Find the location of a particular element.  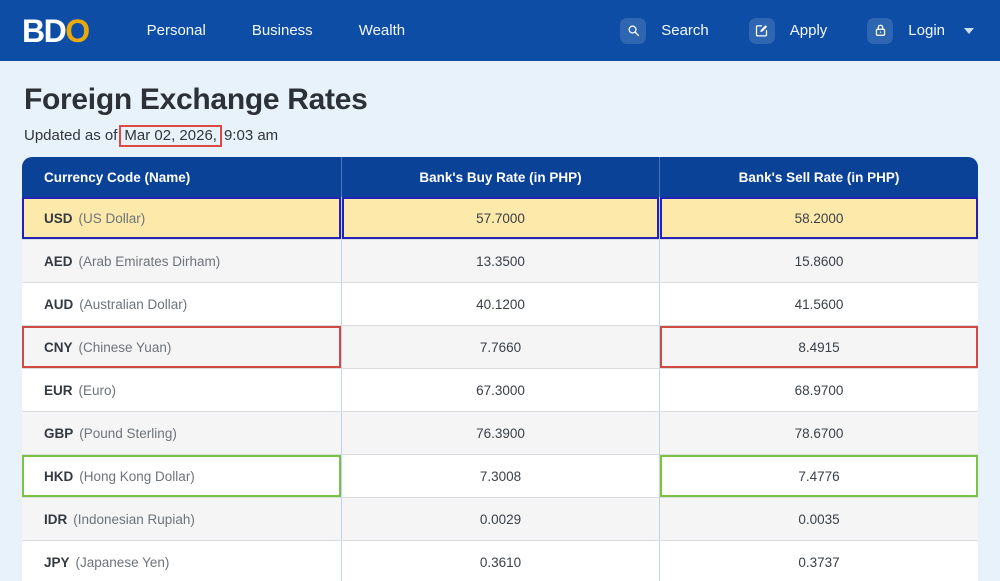

table-row-jpy: JPY (Japanese Yen) 0.3610 0.3737 is located at coordinates (500, 561).